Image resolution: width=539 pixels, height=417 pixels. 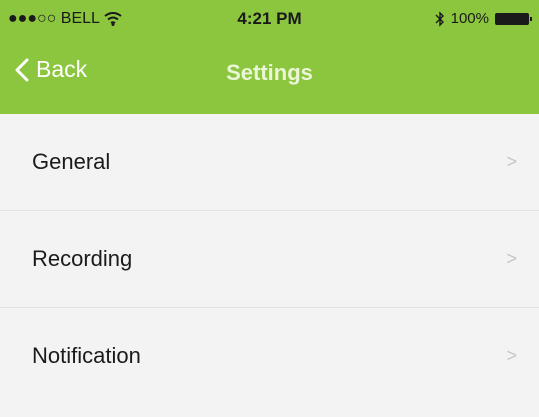 I want to click on battery-icon, so click(x=513, y=18).